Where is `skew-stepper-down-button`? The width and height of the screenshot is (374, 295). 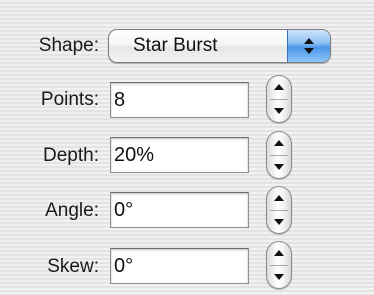
skew-stepper-down-button is located at coordinates (279, 276).